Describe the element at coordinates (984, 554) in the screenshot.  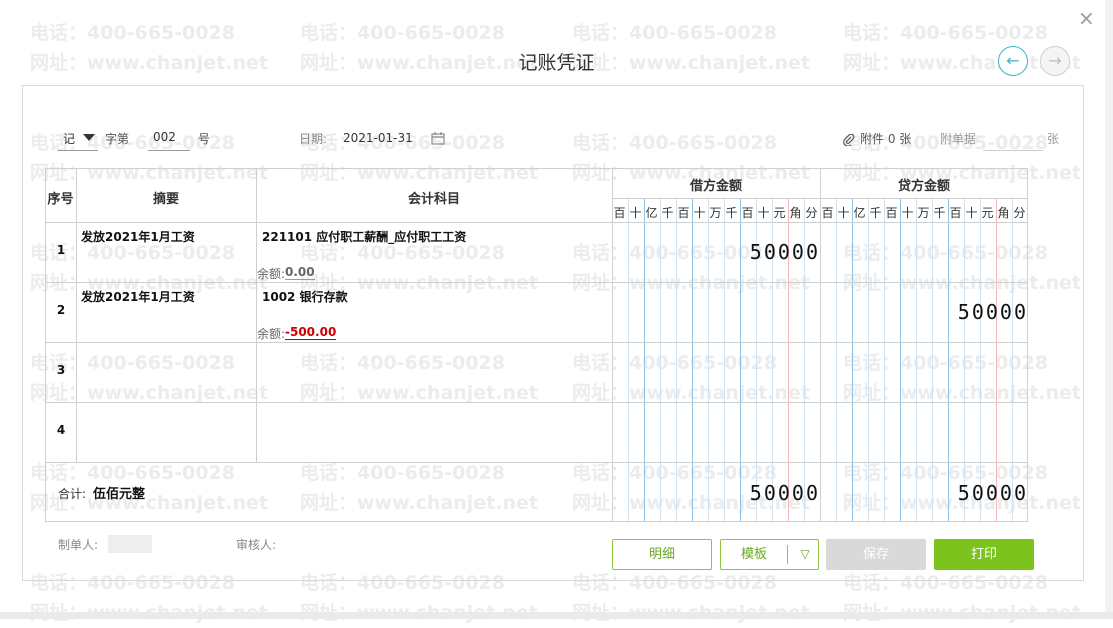
I see `print-button: 打印` at that location.